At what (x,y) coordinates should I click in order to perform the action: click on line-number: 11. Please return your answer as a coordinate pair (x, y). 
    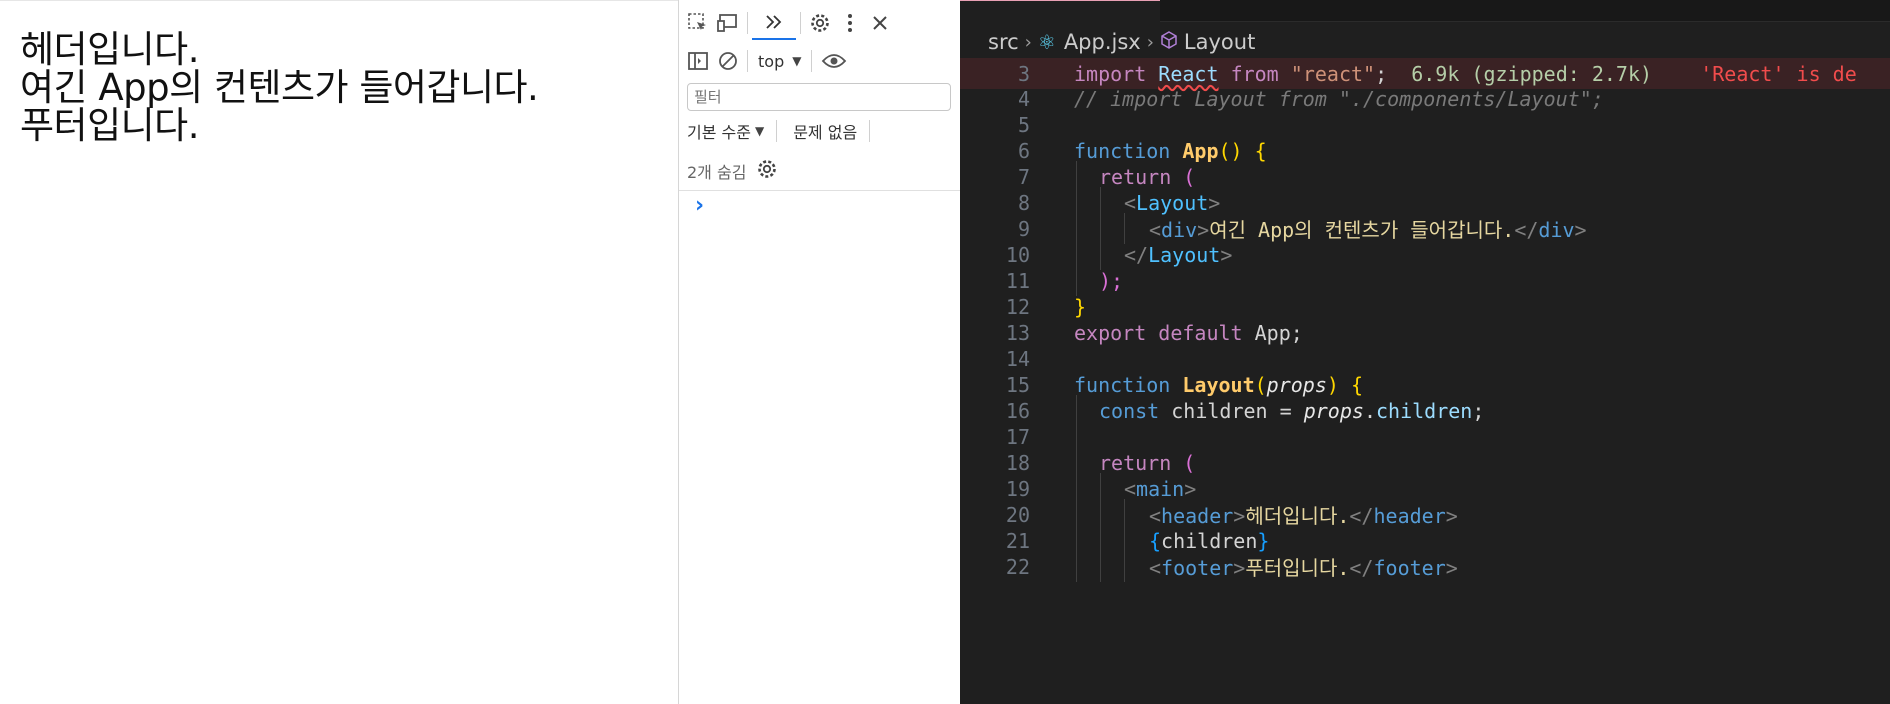
    Looking at the image, I should click on (1017, 280).